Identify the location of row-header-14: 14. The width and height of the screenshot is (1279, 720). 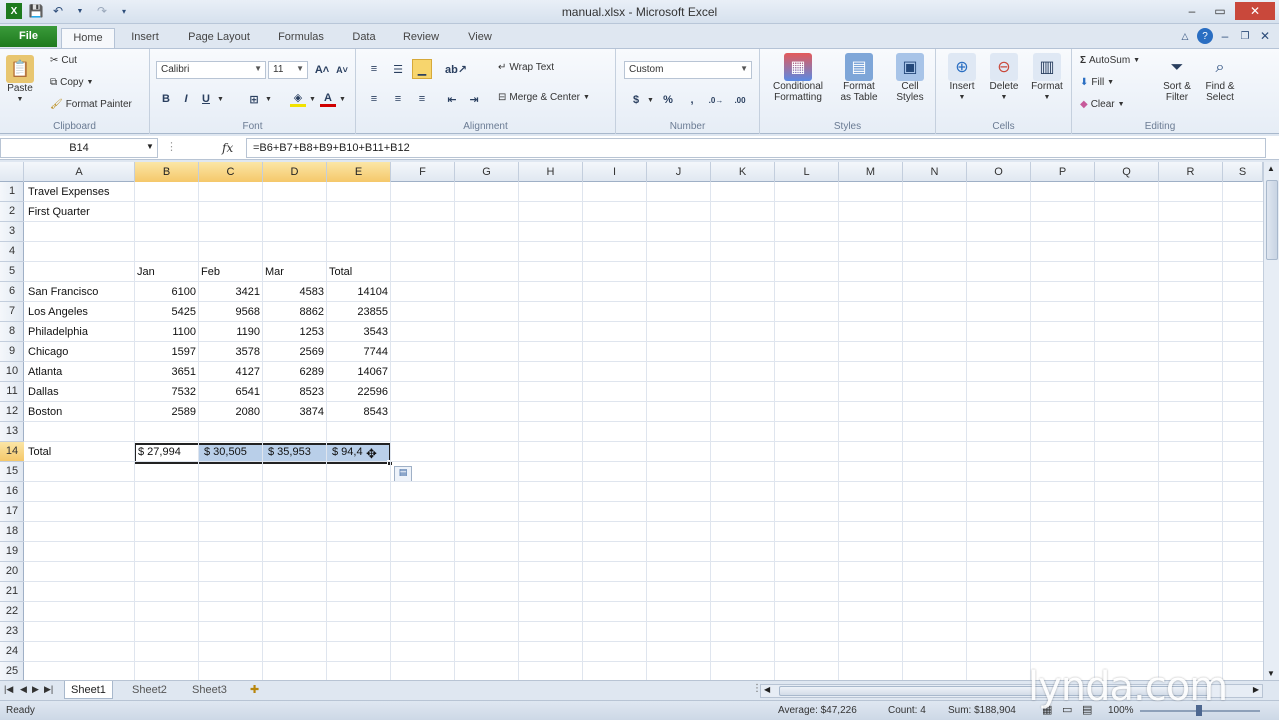
(12, 452).